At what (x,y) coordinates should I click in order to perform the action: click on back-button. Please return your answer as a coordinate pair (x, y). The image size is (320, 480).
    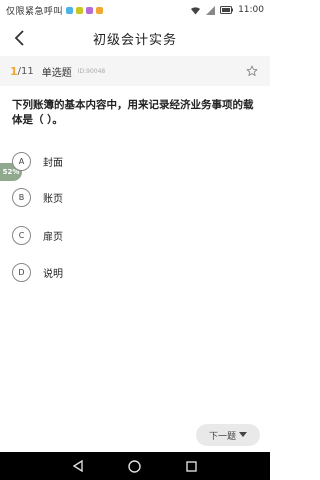
    Looking at the image, I should click on (20, 38).